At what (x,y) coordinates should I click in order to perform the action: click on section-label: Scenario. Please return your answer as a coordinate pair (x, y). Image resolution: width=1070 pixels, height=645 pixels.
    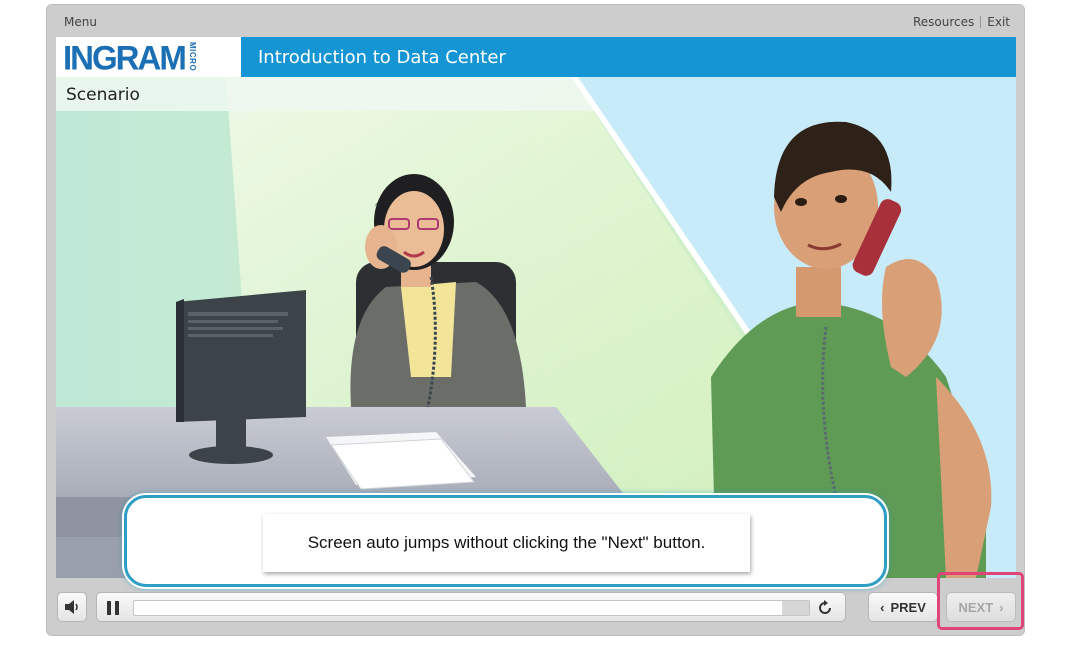
    Looking at the image, I should click on (103, 95).